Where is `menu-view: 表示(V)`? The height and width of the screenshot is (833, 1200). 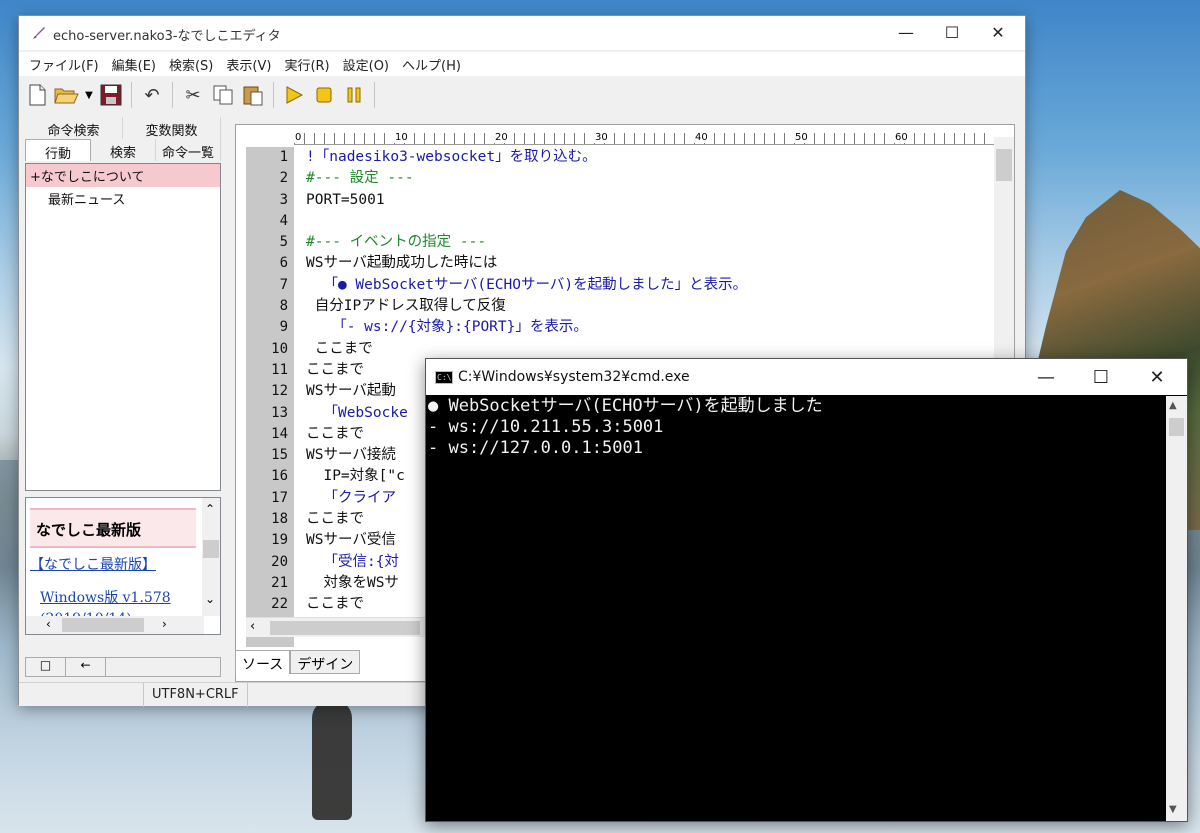
menu-view: 表示(V) is located at coordinates (251, 64).